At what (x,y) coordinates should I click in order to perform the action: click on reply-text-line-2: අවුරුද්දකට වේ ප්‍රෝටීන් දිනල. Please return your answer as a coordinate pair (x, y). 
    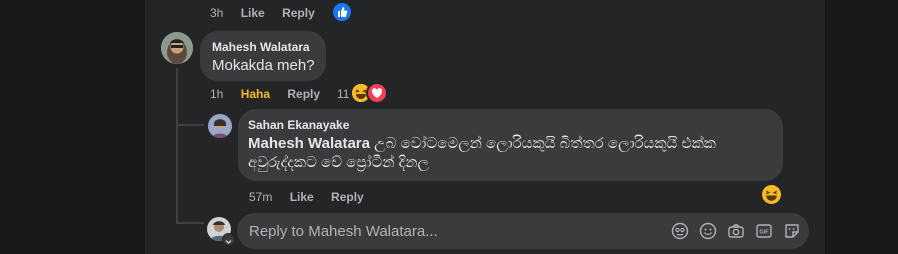
    Looking at the image, I should click on (338, 162).